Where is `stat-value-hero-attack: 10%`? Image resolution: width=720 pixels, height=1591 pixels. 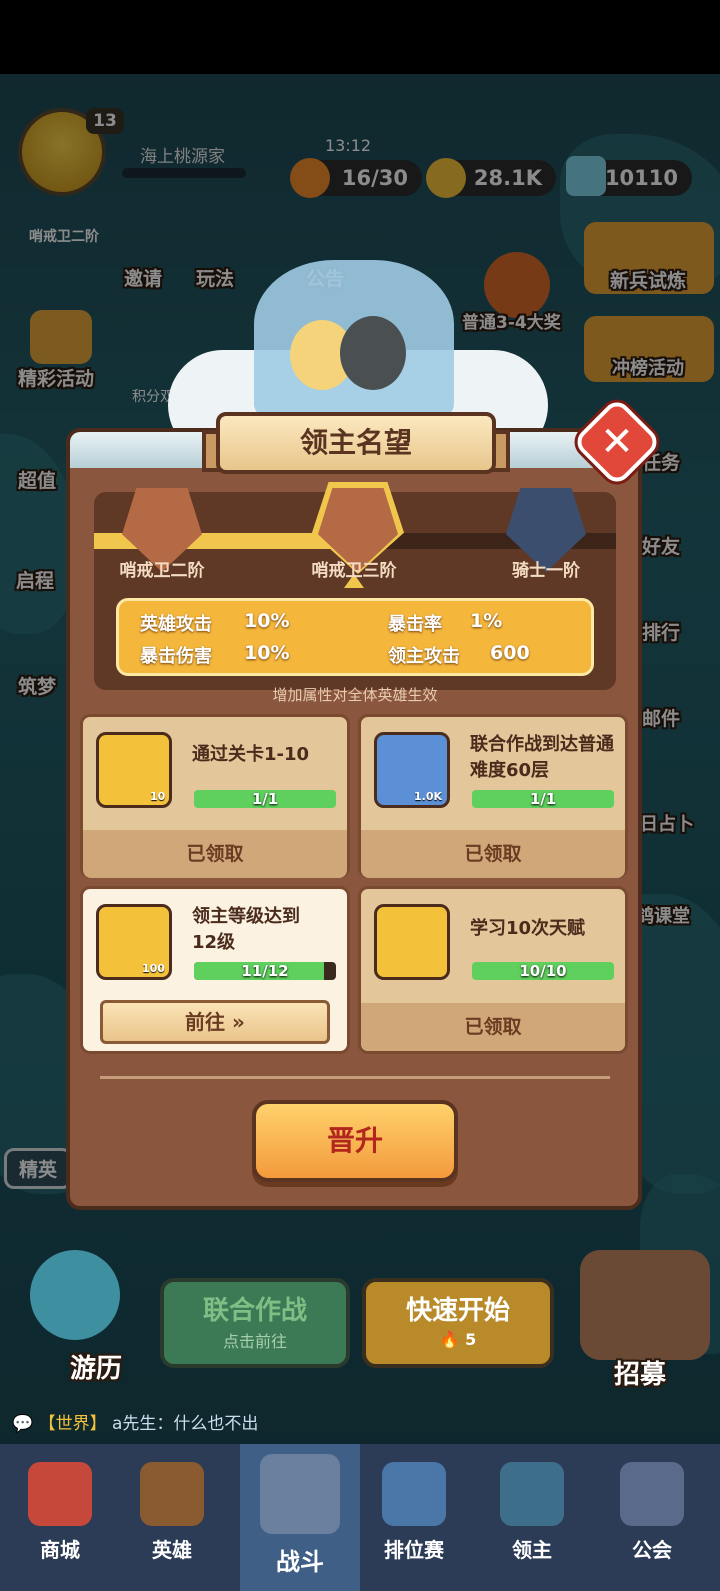 stat-value-hero-attack: 10% is located at coordinates (267, 621).